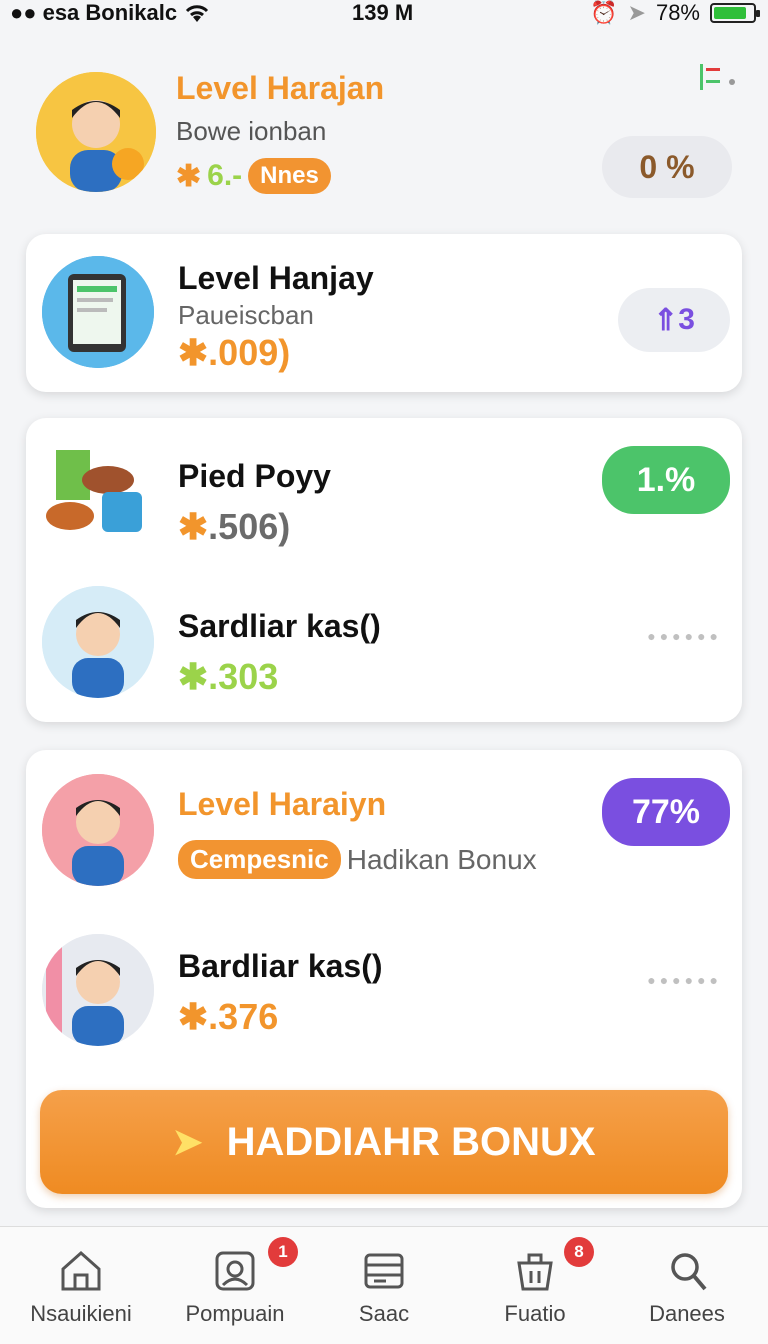  Describe the element at coordinates (81, 1313) in the screenshot. I see `nav-label: Nsauikieni` at that location.